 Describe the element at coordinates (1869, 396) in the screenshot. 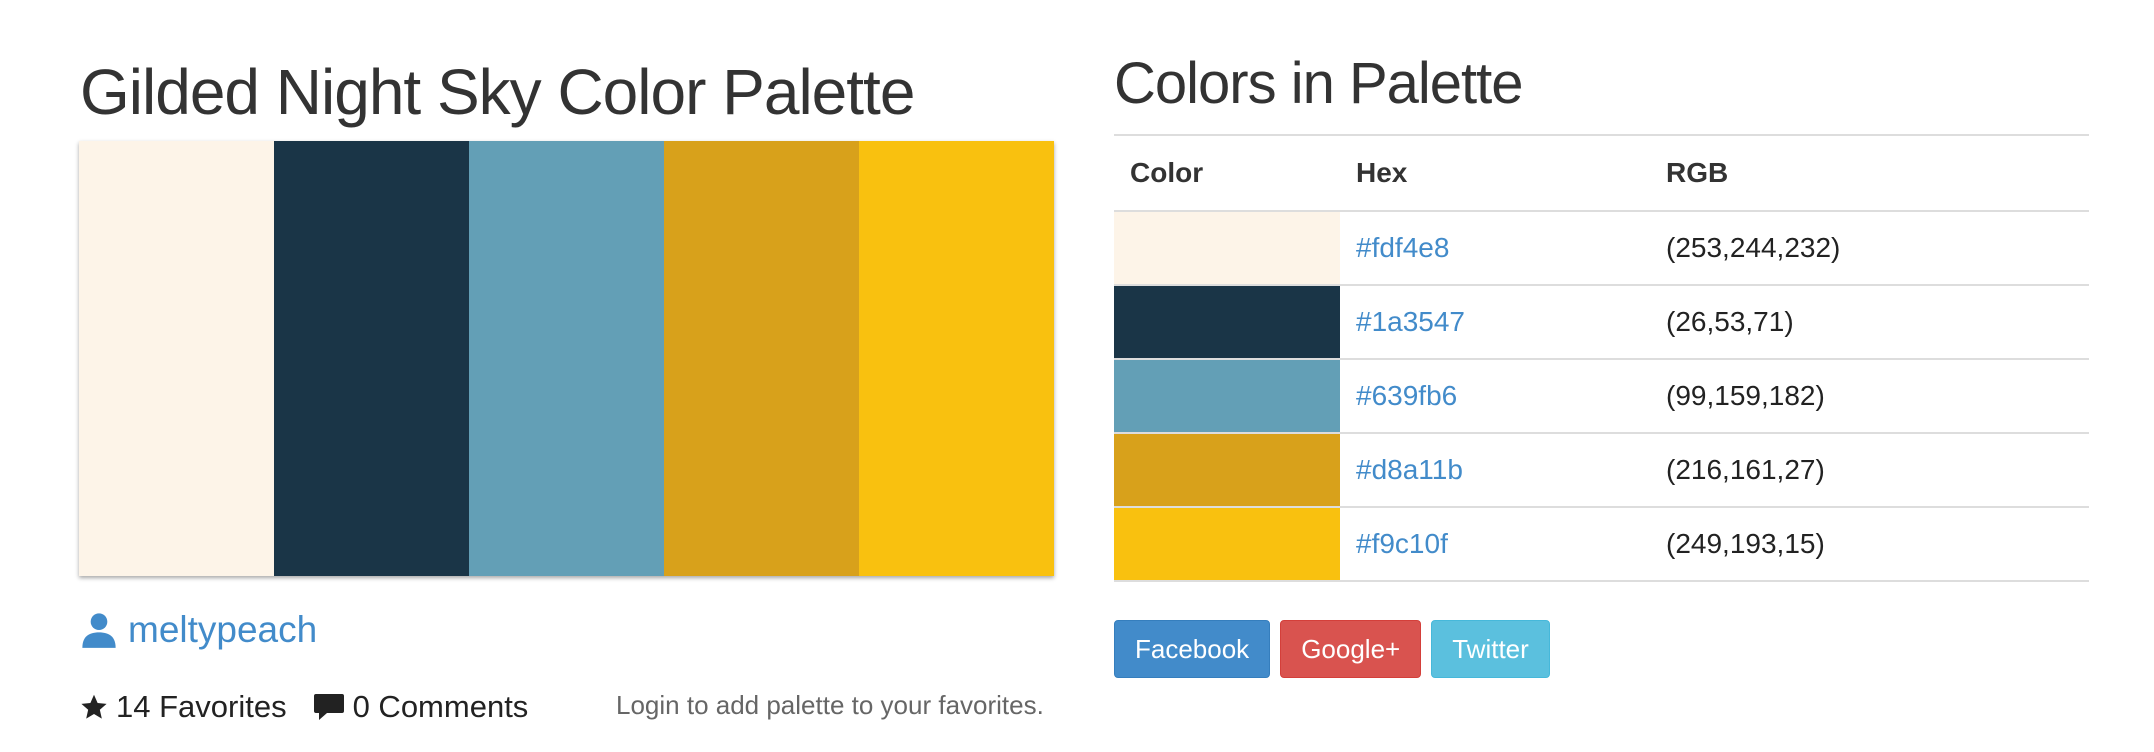

I see `rgb-value: (99,159,182)` at that location.